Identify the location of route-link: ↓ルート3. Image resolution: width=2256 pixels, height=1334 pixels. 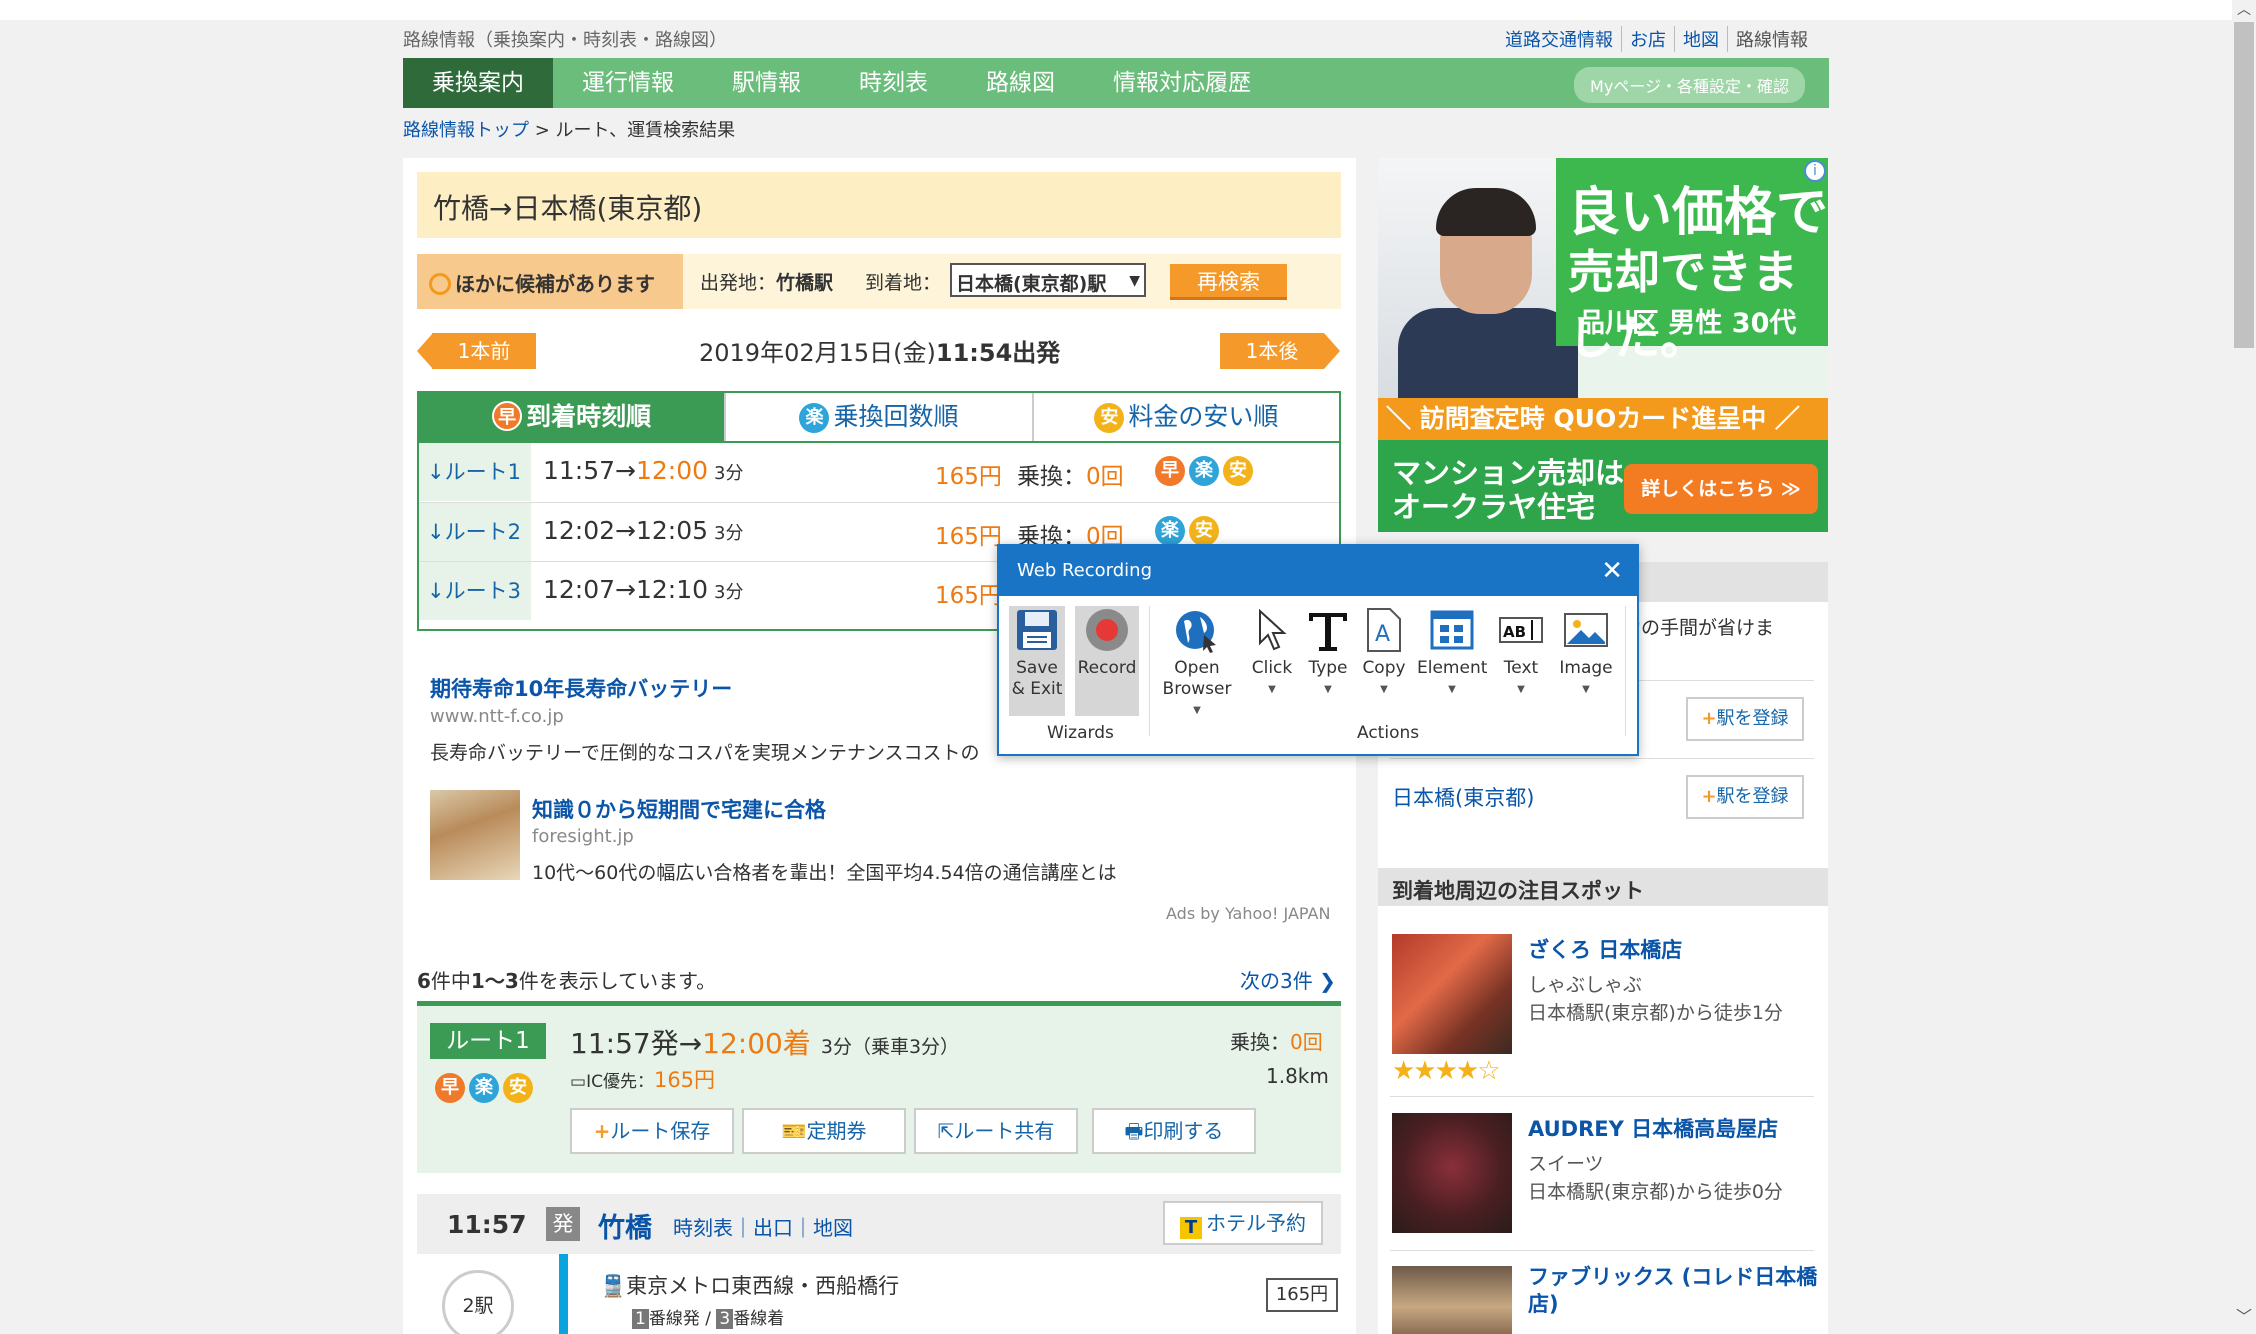
(475, 591).